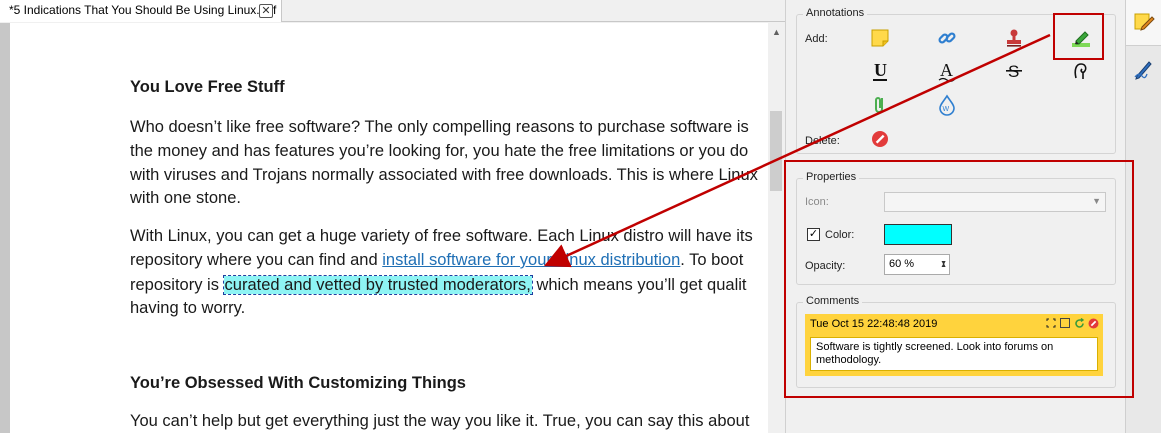 This screenshot has width=1161, height=433. What do you see at coordinates (776, 32) in the screenshot?
I see `scroll-up-arrow-icon: ▲` at bounding box center [776, 32].